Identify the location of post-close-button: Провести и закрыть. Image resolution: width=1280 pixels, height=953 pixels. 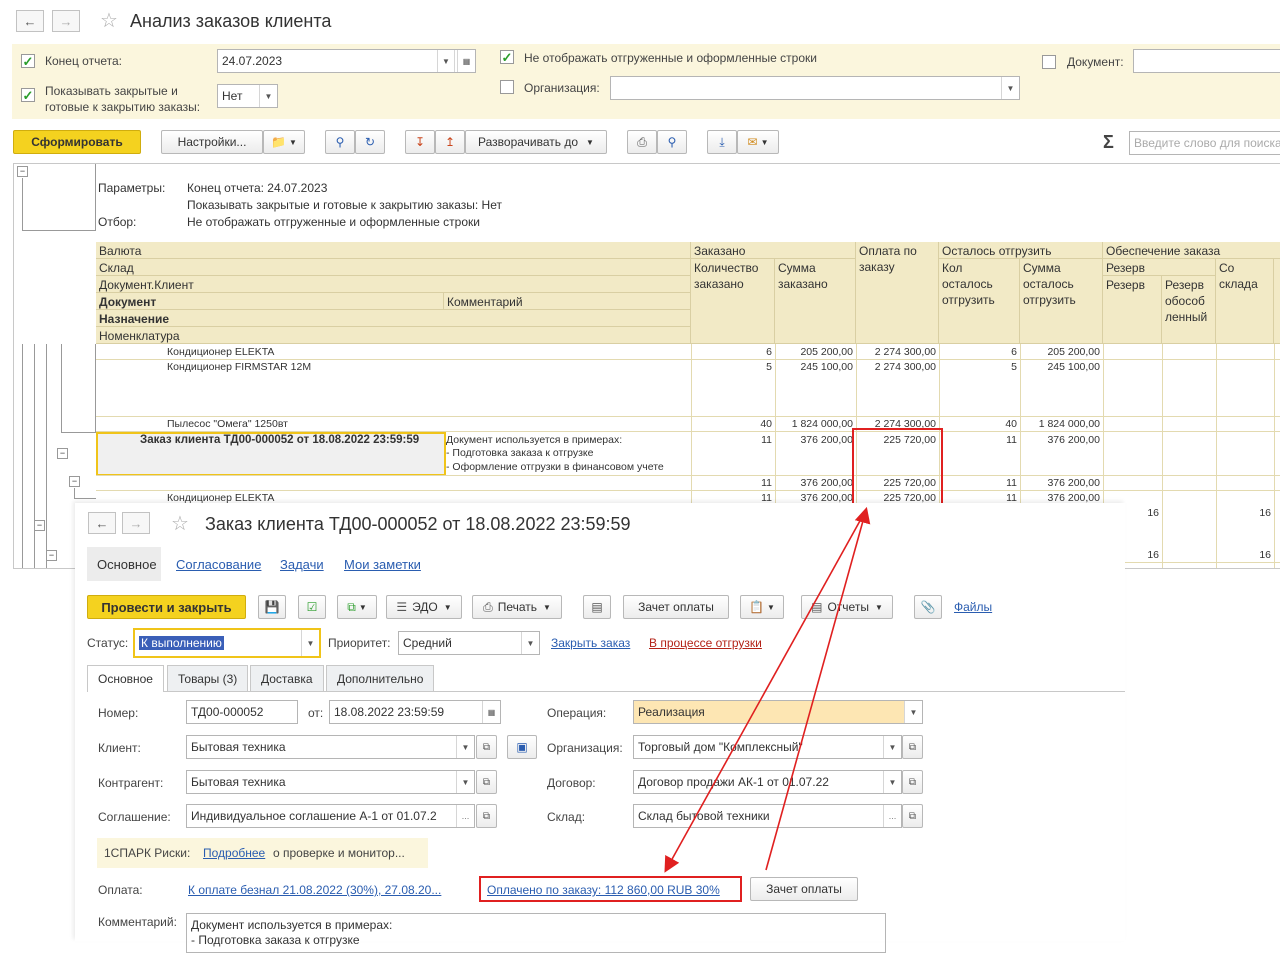
(166, 607).